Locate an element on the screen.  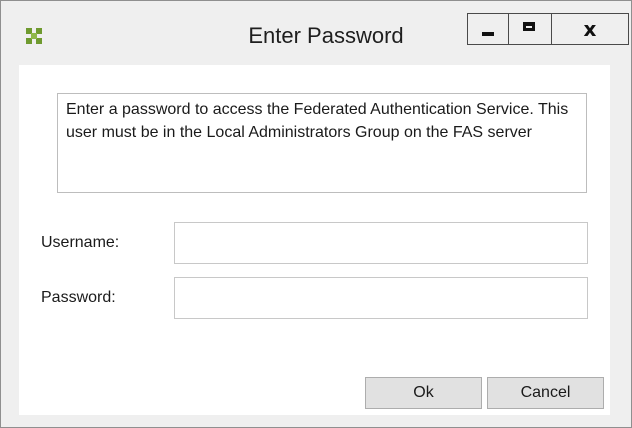
maximize-icon is located at coordinates (529, 26).